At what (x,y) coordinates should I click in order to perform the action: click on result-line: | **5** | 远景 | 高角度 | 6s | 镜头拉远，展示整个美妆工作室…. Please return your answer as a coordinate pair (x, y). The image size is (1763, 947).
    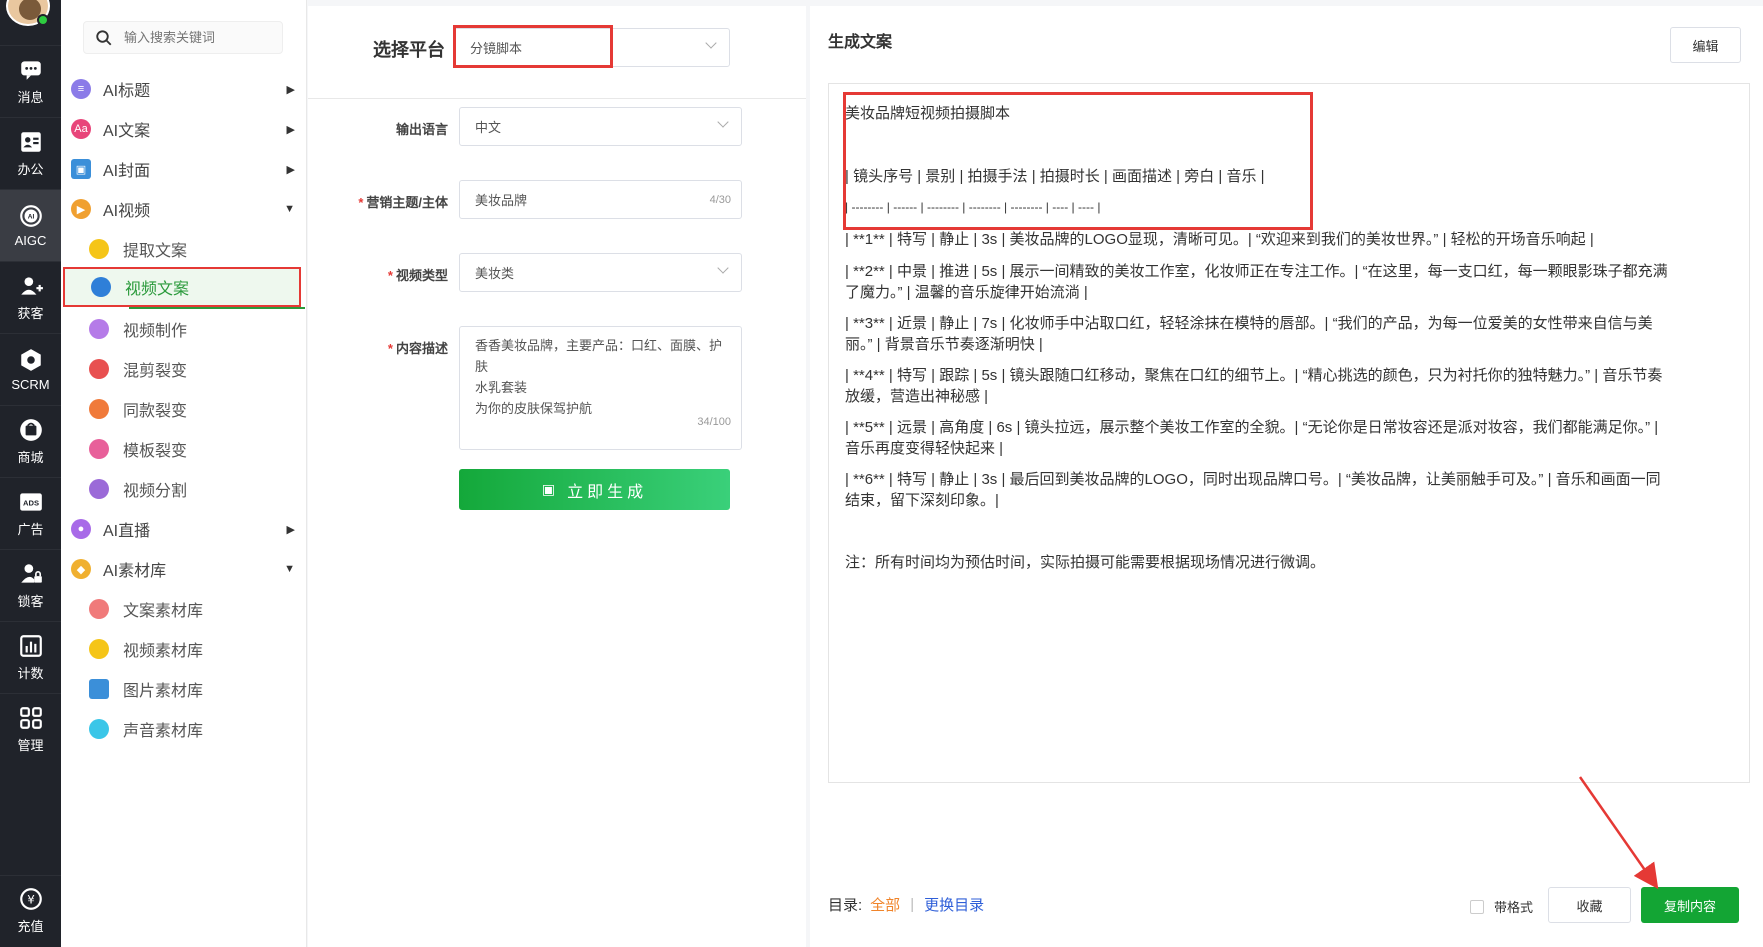
    Looking at the image, I should click on (1252, 427).